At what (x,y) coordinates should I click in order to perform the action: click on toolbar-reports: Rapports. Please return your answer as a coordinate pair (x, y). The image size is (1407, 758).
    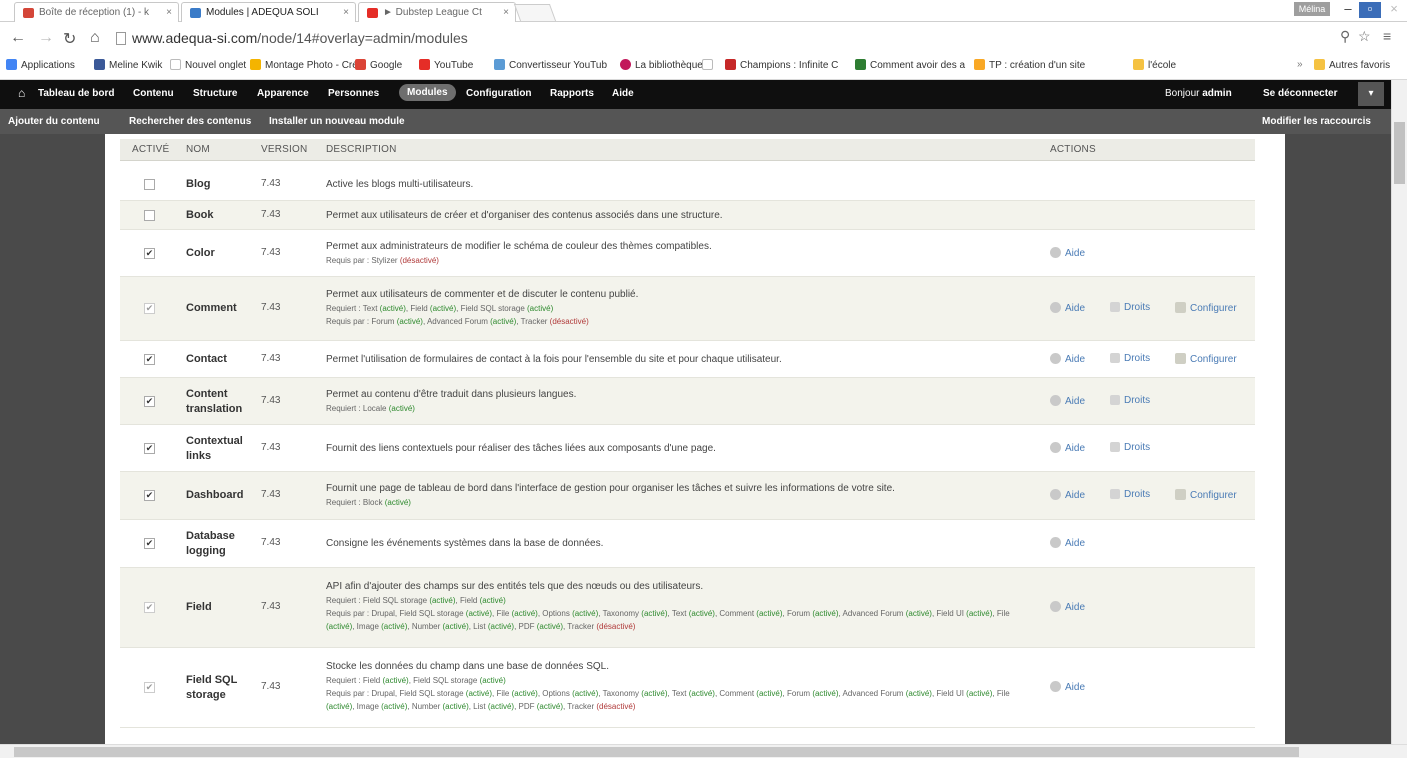
    Looking at the image, I should click on (572, 93).